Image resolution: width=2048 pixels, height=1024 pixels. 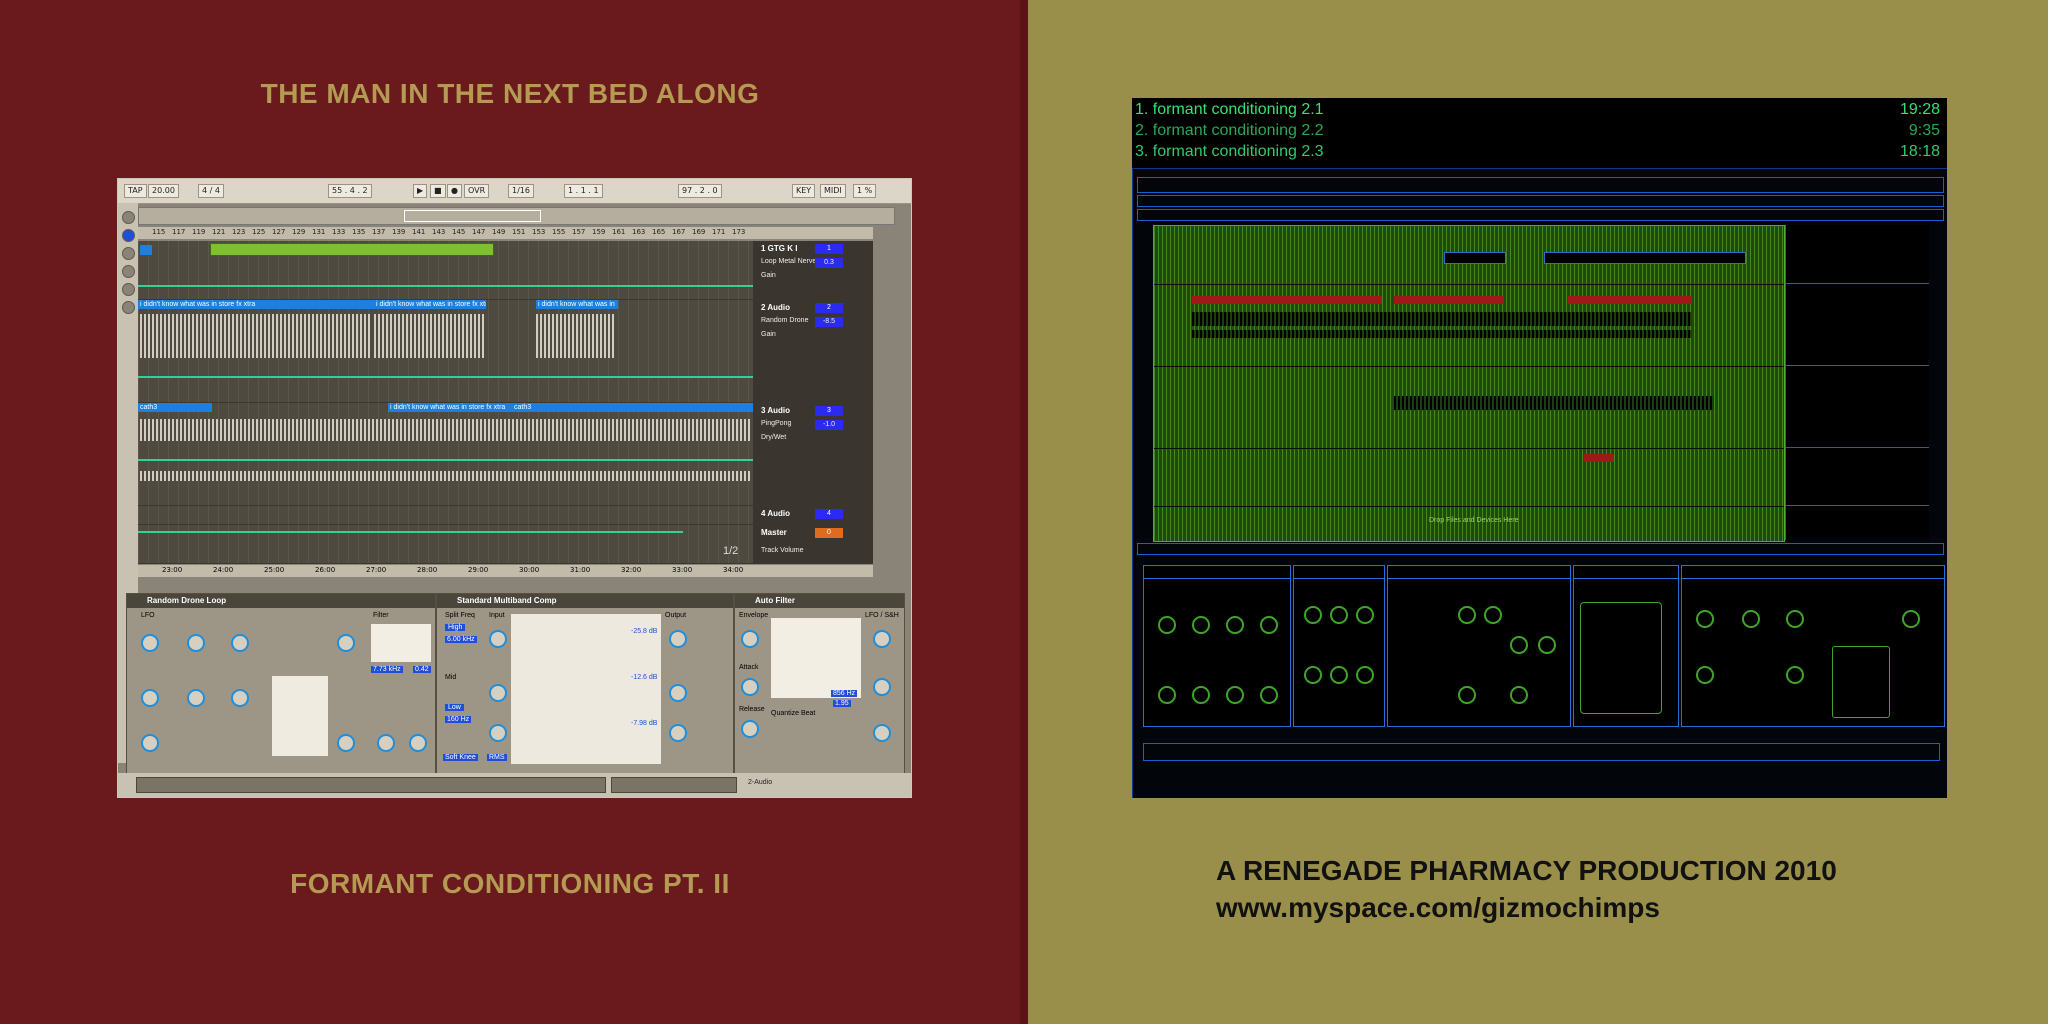 What do you see at coordinates (1217, 646) in the screenshot?
I see `device-instrument-rack` at bounding box center [1217, 646].